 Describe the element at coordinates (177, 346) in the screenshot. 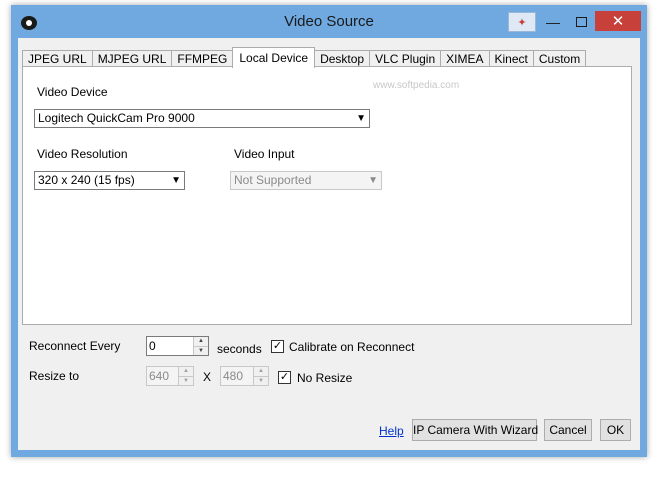

I see `reconnect-seconds-input: 0 ▲ ▼` at that location.